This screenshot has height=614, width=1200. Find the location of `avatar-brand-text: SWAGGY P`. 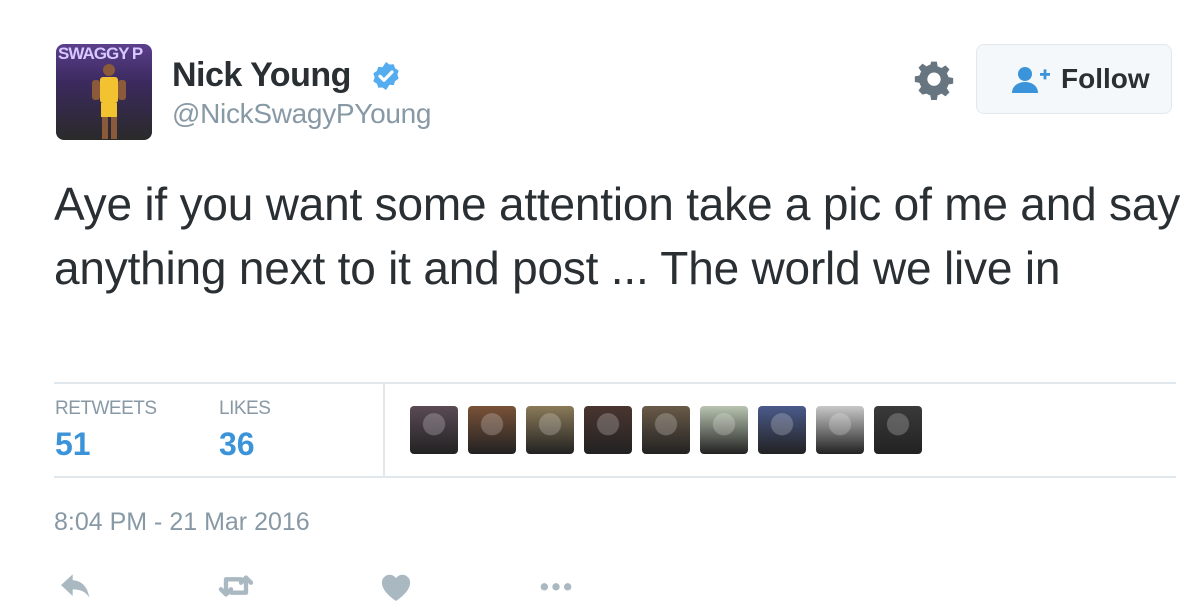

avatar-brand-text: SWAGGY P is located at coordinates (100, 53).